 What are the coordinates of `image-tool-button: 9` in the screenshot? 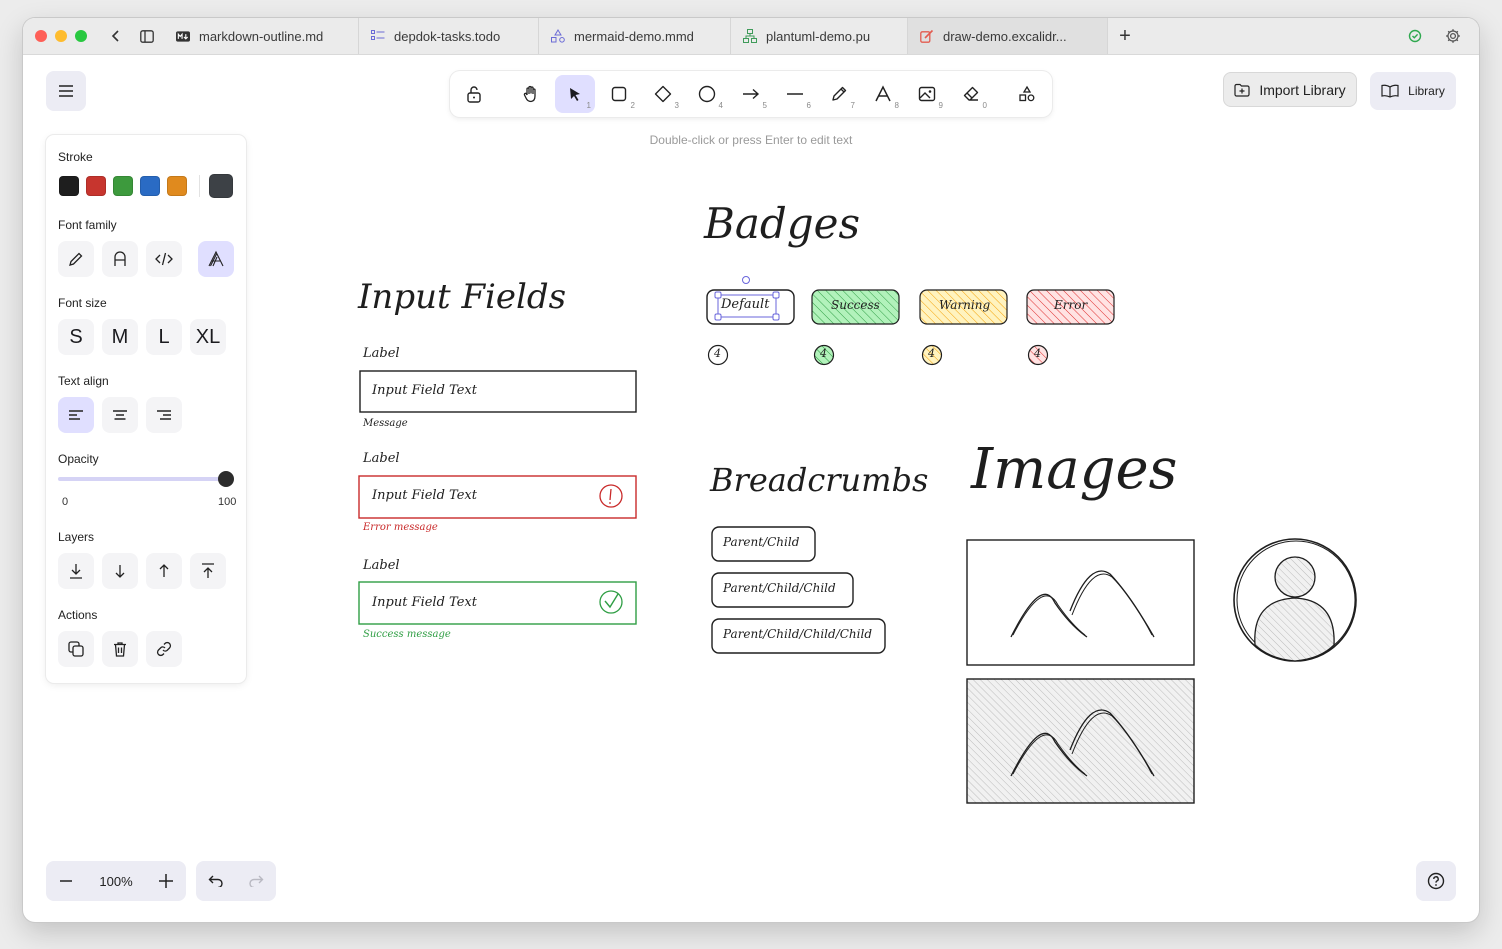 It's located at (927, 94).